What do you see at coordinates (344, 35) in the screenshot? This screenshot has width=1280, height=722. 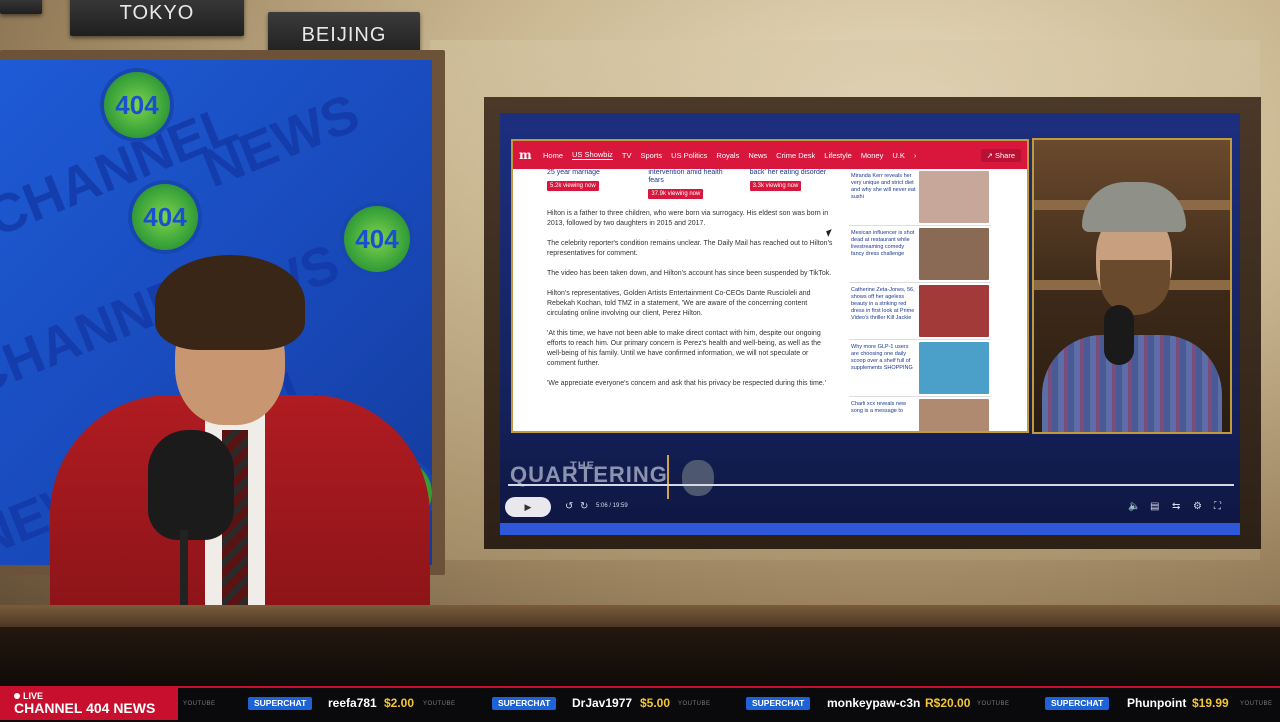 I see `city-sign-label: BEIJING` at bounding box center [344, 35].